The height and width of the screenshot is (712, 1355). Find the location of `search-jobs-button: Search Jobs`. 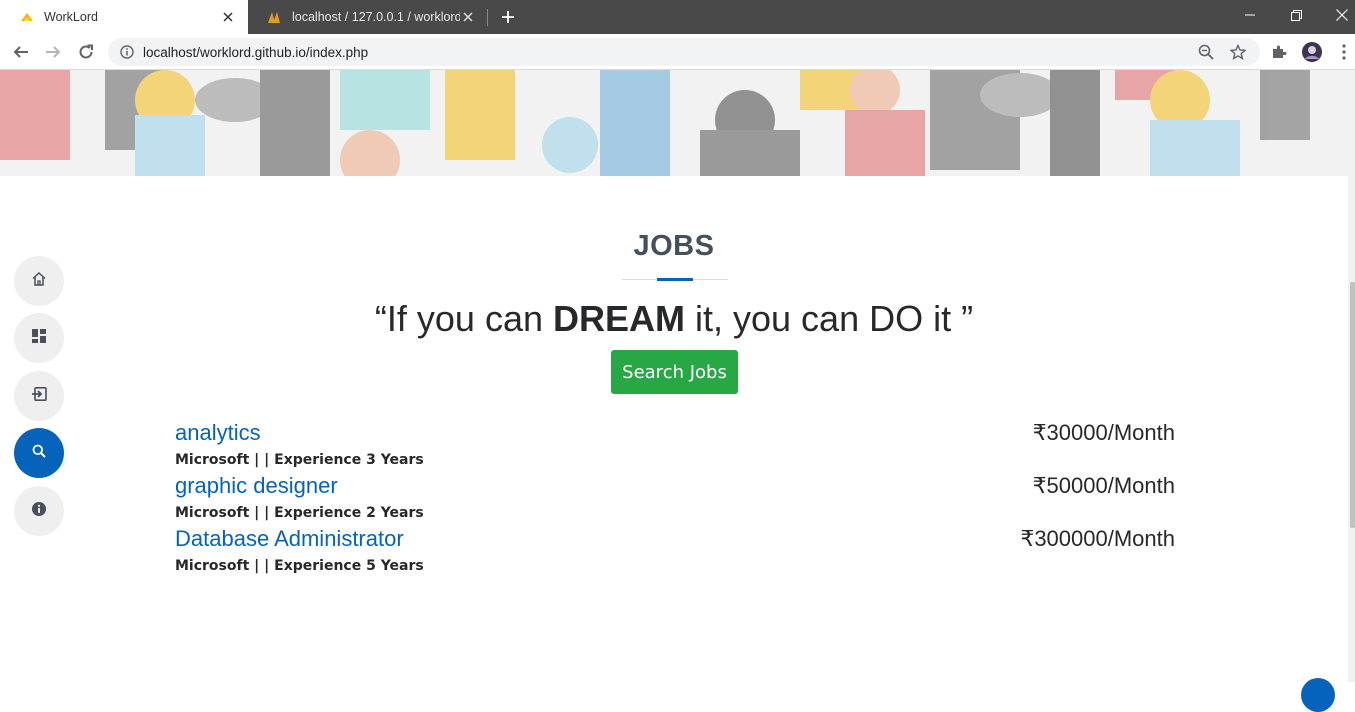

search-jobs-button: Search Jobs is located at coordinates (674, 372).